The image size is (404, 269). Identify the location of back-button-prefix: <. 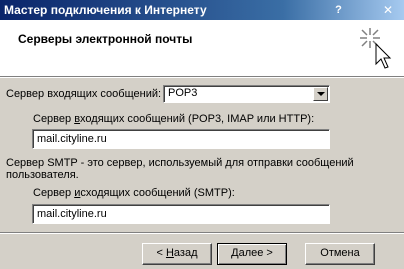
(161, 253).